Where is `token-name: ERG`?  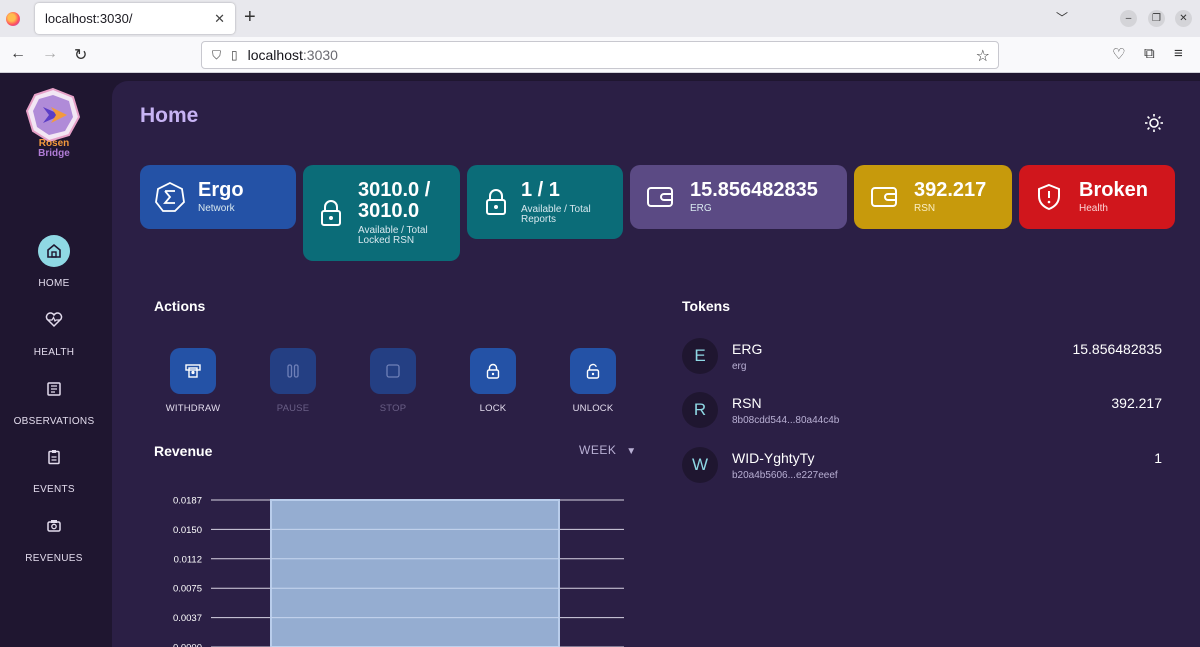
token-name: ERG is located at coordinates (747, 349).